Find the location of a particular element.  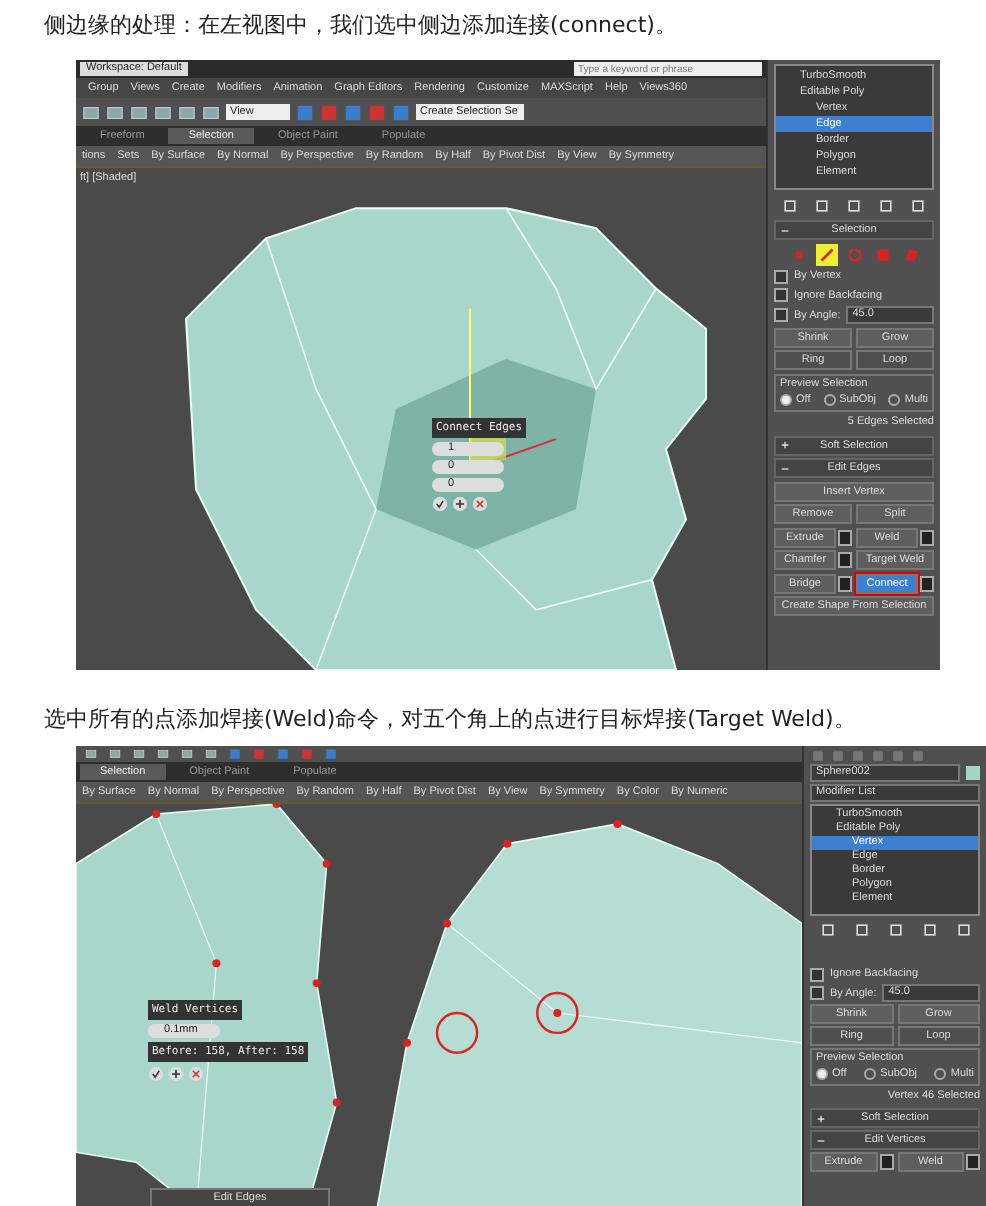

caption-text: 选中所有的点添加焊接(Weld)命令，对五个角上的点进行目标焊接(Target Weld)。 is located at coordinates (450, 720).